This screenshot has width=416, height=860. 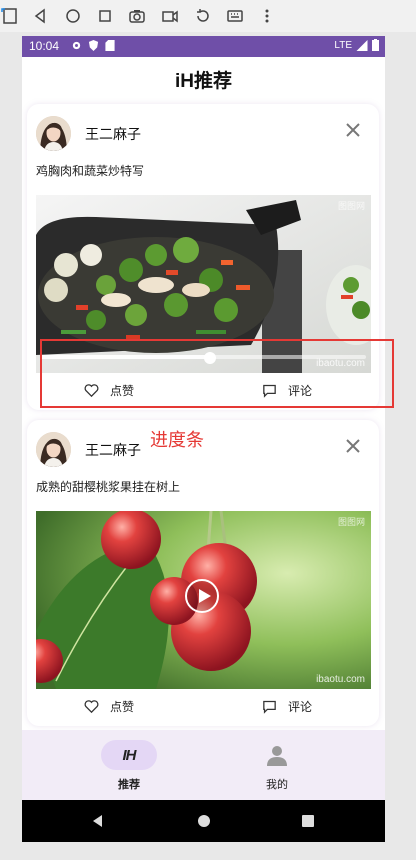 I want to click on network-type: LTE, so click(x=343, y=45).